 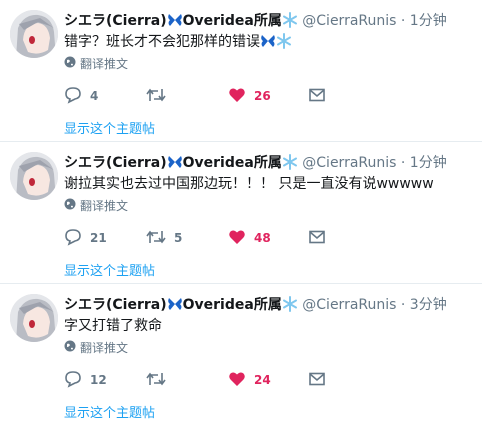 What do you see at coordinates (249, 184) in the screenshot?
I see `tweet-text: 谢拉其实也去过中国那边玩！！！ 只是一直没有说wwwww` at bounding box center [249, 184].